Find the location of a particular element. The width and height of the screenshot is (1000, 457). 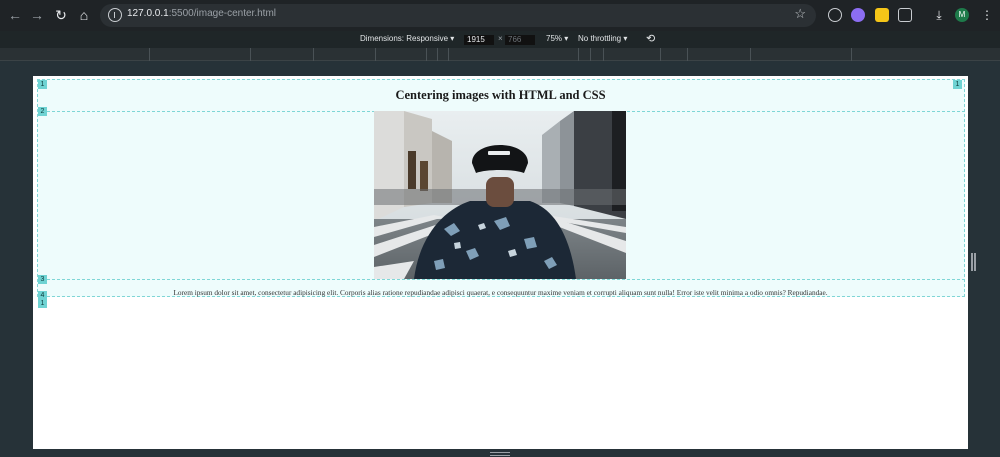

address-bar: 127.0.0.1:5500/image-center.html ☆ is located at coordinates (458, 15).